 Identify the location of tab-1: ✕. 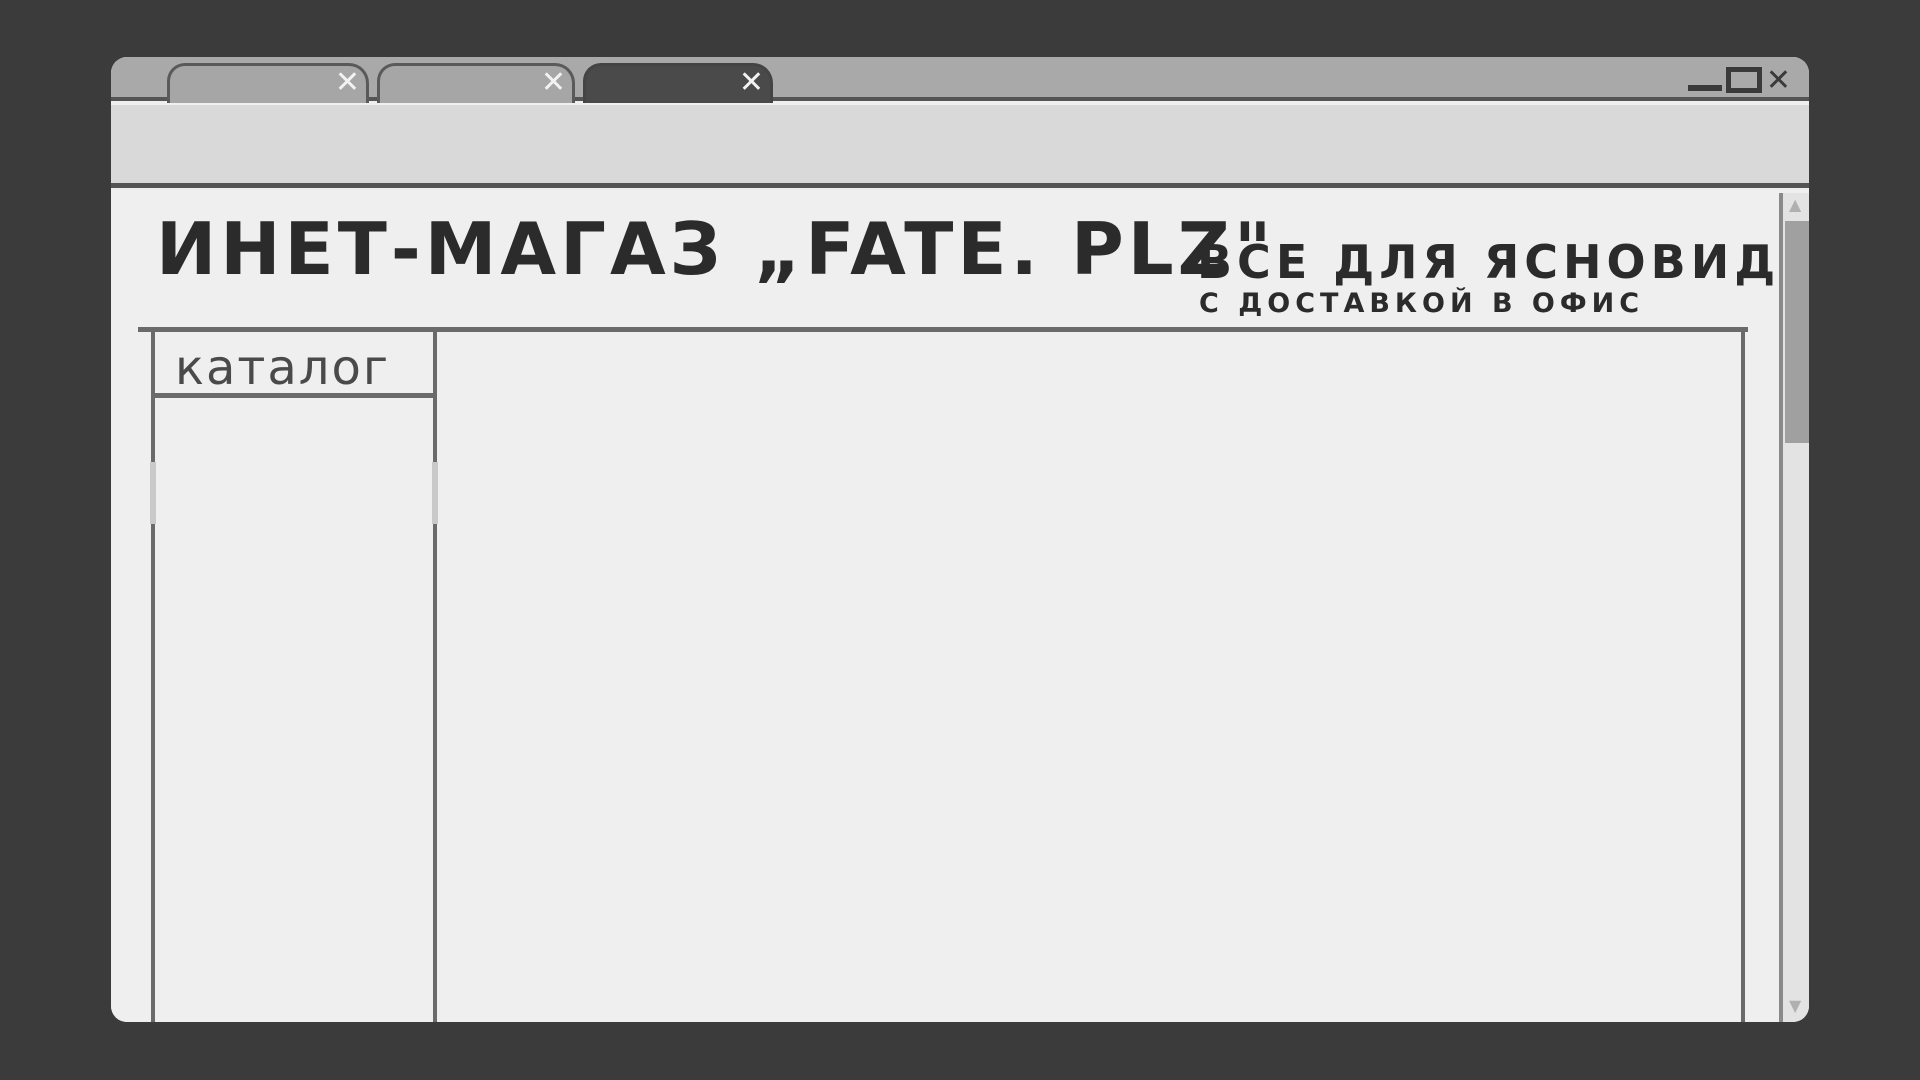
(268, 83).